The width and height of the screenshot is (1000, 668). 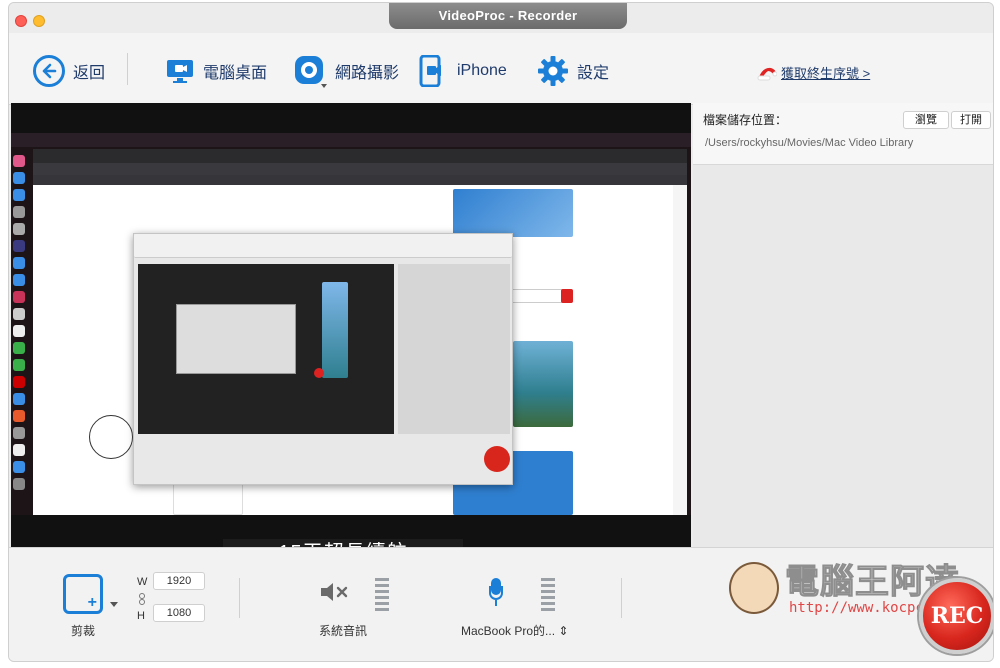 What do you see at coordinates (496, 592) in the screenshot?
I see `microphone-button` at bounding box center [496, 592].